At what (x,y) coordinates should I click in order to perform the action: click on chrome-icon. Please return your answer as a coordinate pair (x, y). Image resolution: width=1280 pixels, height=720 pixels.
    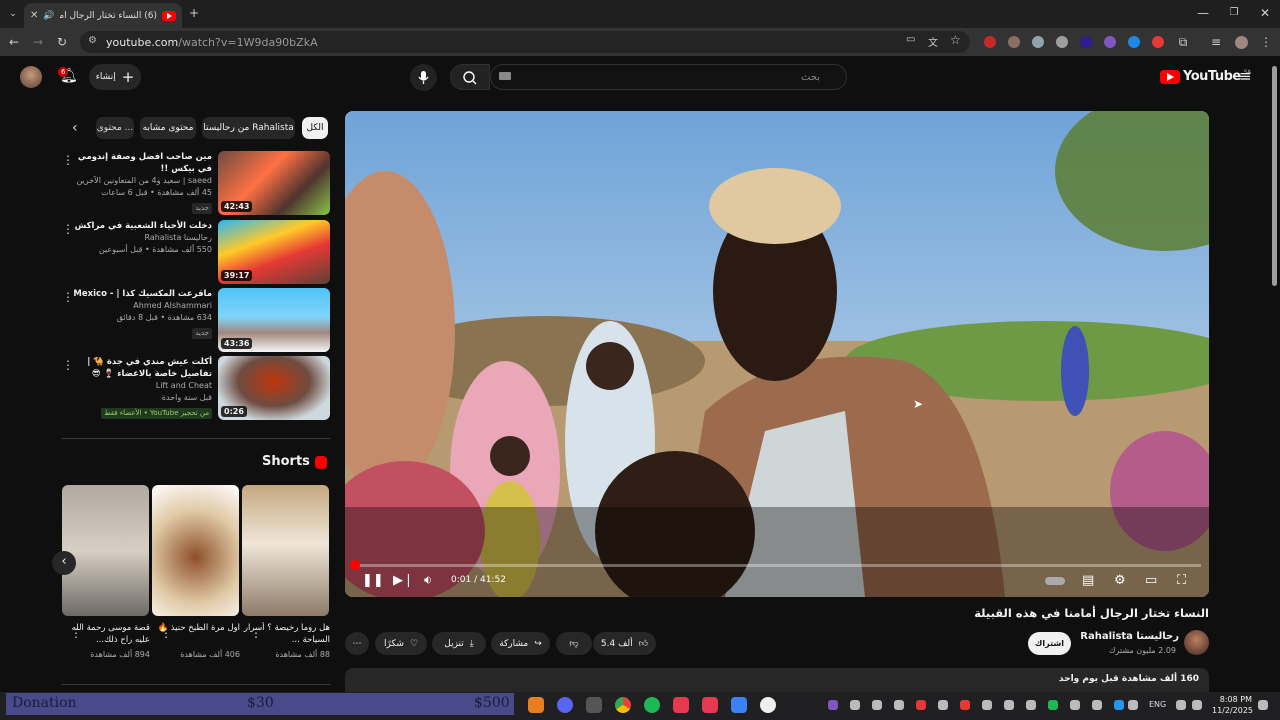
    Looking at the image, I should click on (623, 705).